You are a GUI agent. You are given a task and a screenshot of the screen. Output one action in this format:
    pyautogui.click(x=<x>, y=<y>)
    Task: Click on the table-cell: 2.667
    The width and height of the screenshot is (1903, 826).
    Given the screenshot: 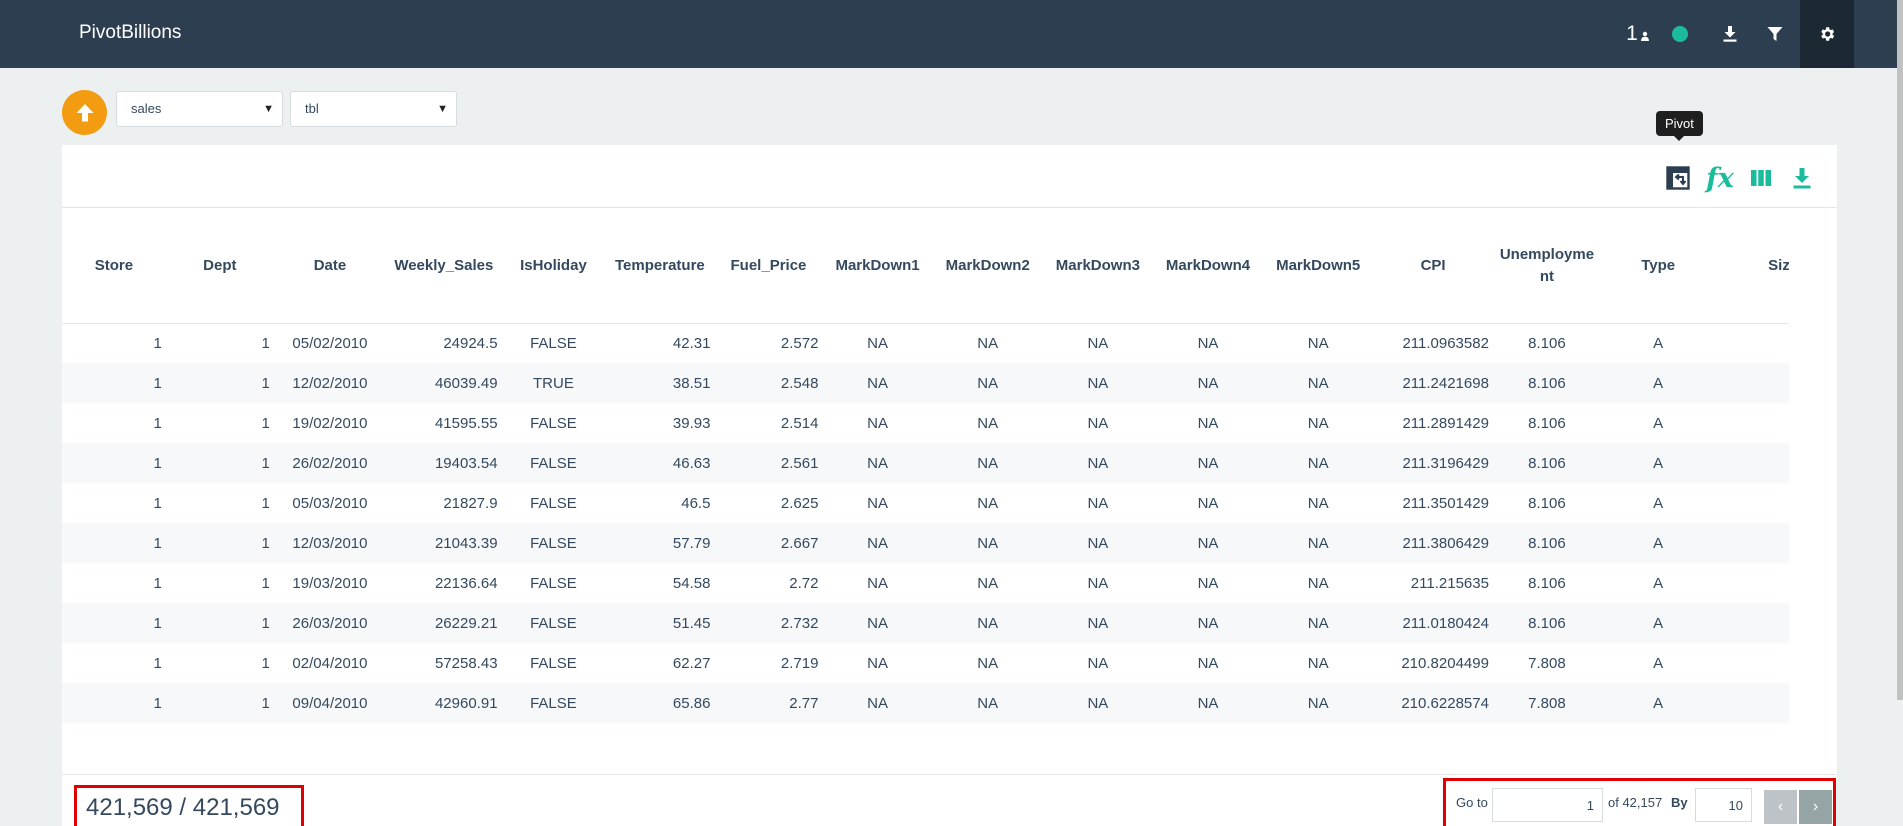 What is the action you would take?
    pyautogui.click(x=799, y=543)
    